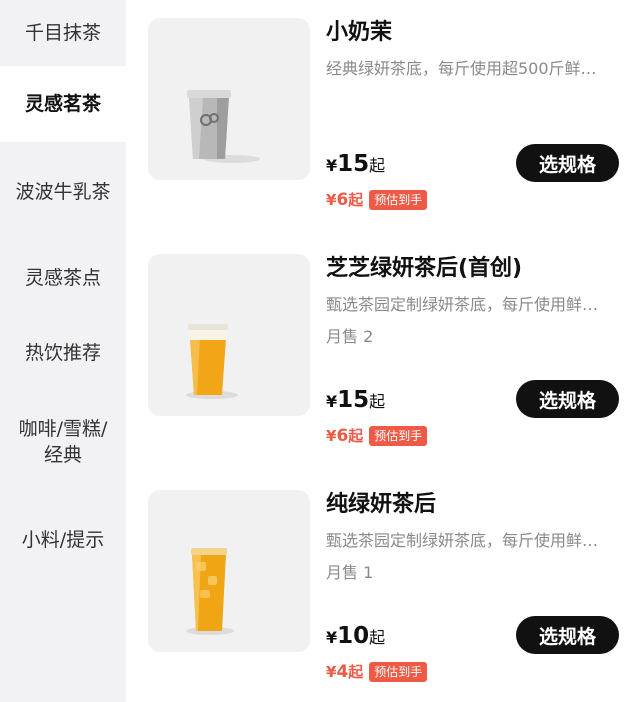 This screenshot has height=702, width=640. What do you see at coordinates (350, 336) in the screenshot?
I see `monthly-sales: 月售 2` at bounding box center [350, 336].